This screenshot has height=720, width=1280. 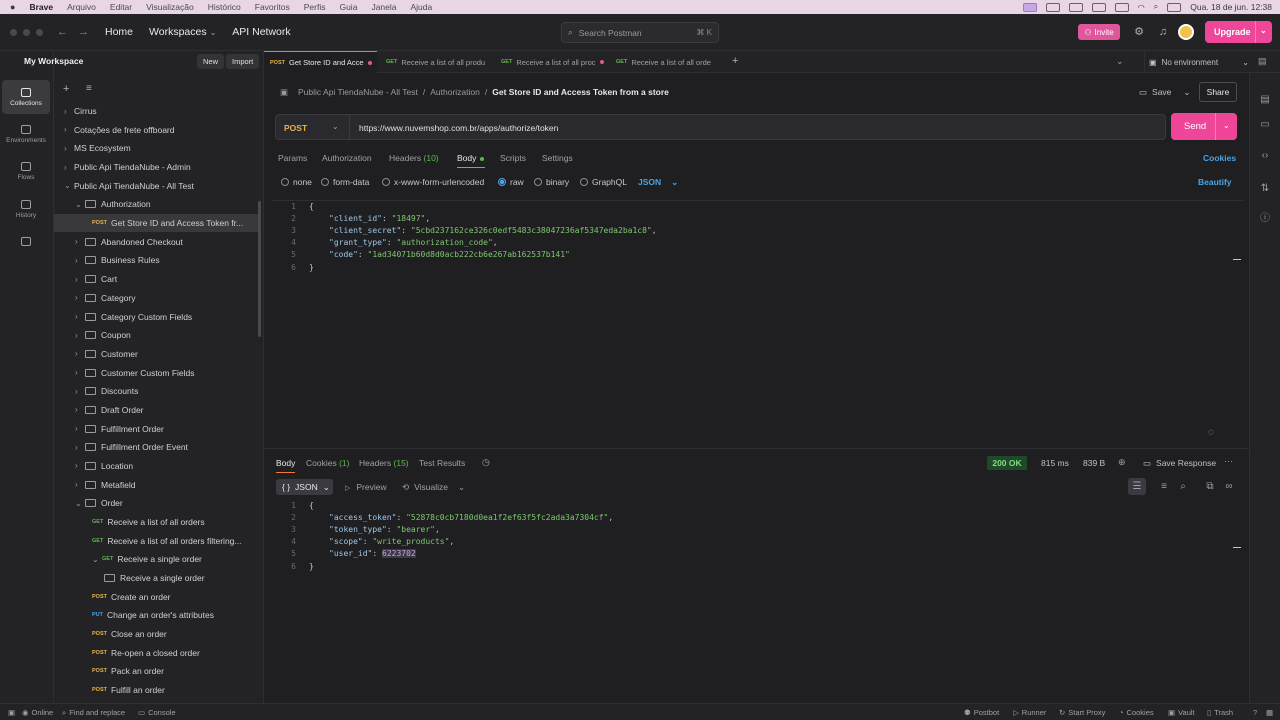 I want to click on menu-guia: Guia, so click(x=348, y=7).